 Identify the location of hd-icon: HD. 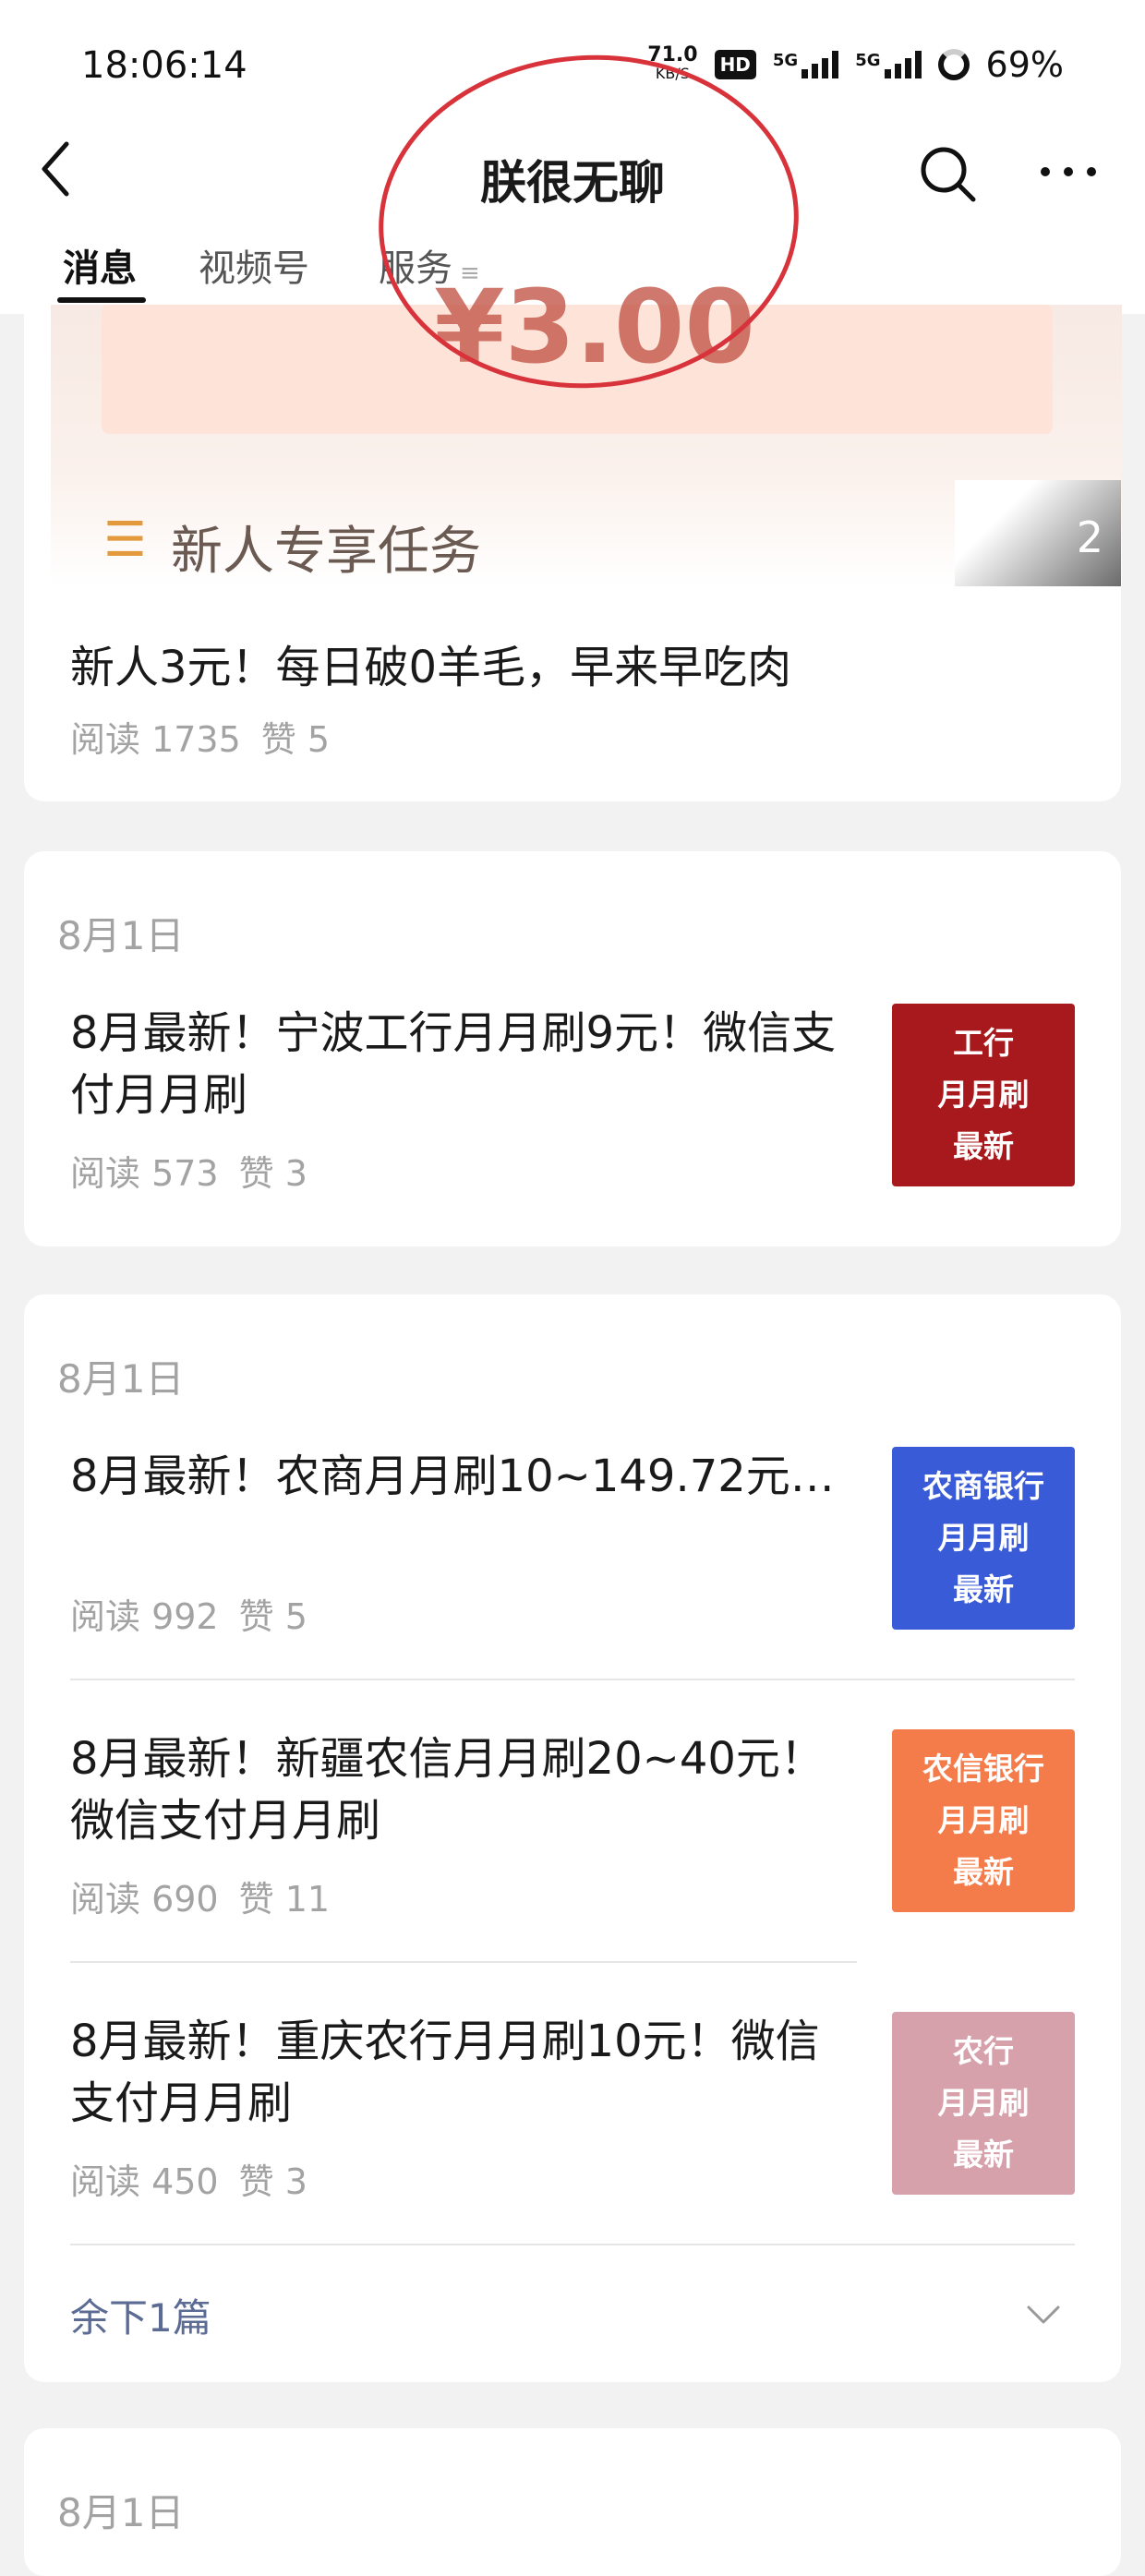
(735, 64).